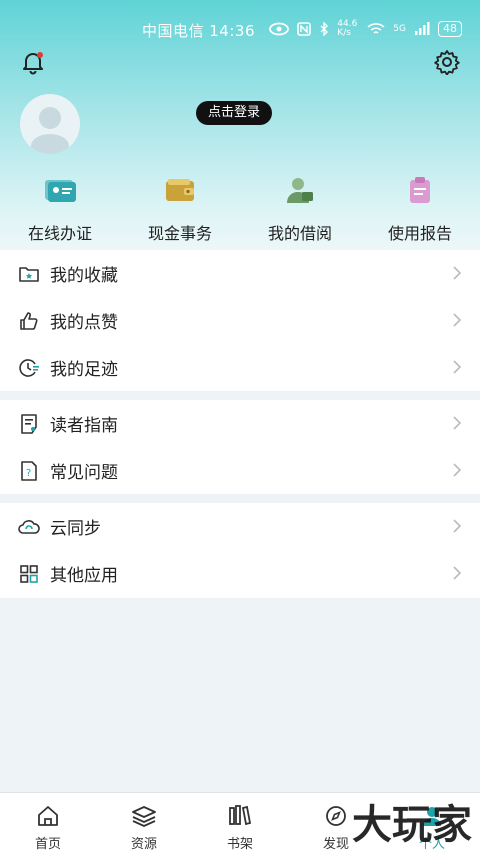  I want to click on wallet-icon, so click(180, 190).